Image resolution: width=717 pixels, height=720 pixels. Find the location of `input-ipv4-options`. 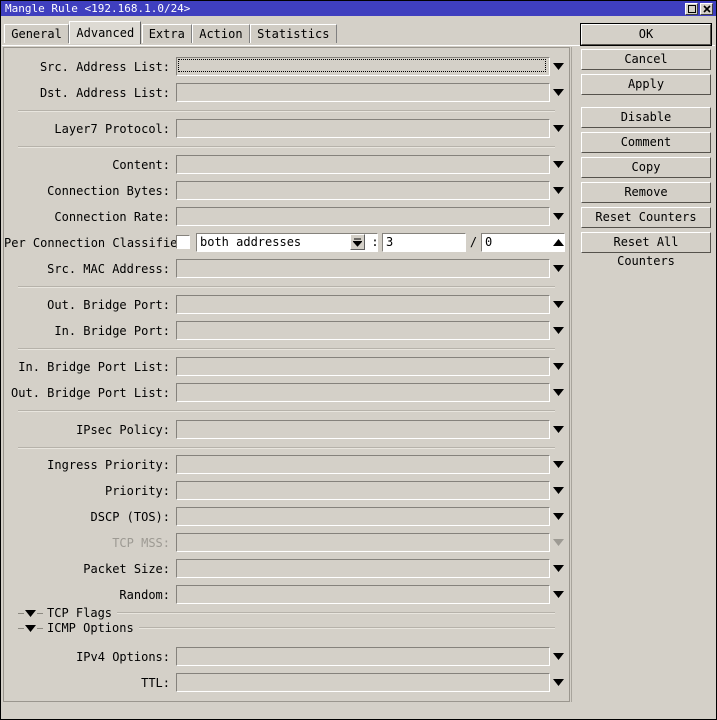

input-ipv4-options is located at coordinates (363, 656).